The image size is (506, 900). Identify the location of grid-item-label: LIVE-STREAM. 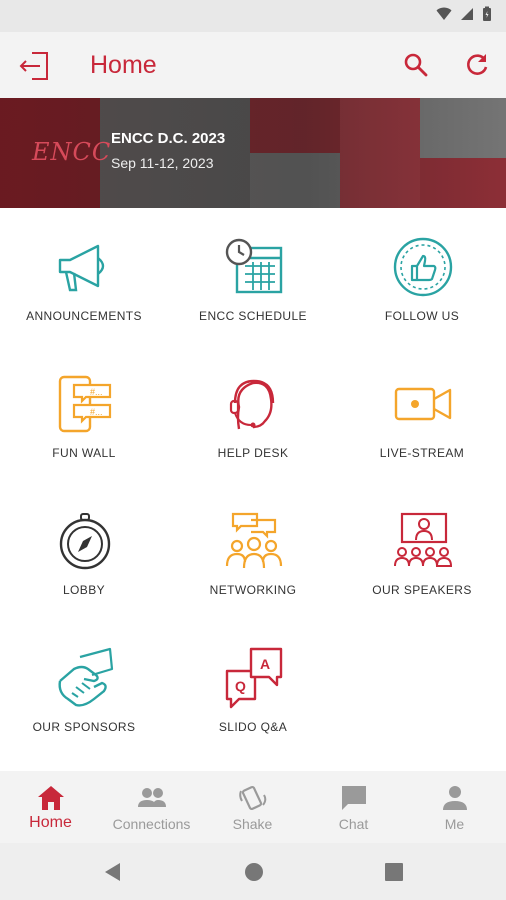
(422, 453).